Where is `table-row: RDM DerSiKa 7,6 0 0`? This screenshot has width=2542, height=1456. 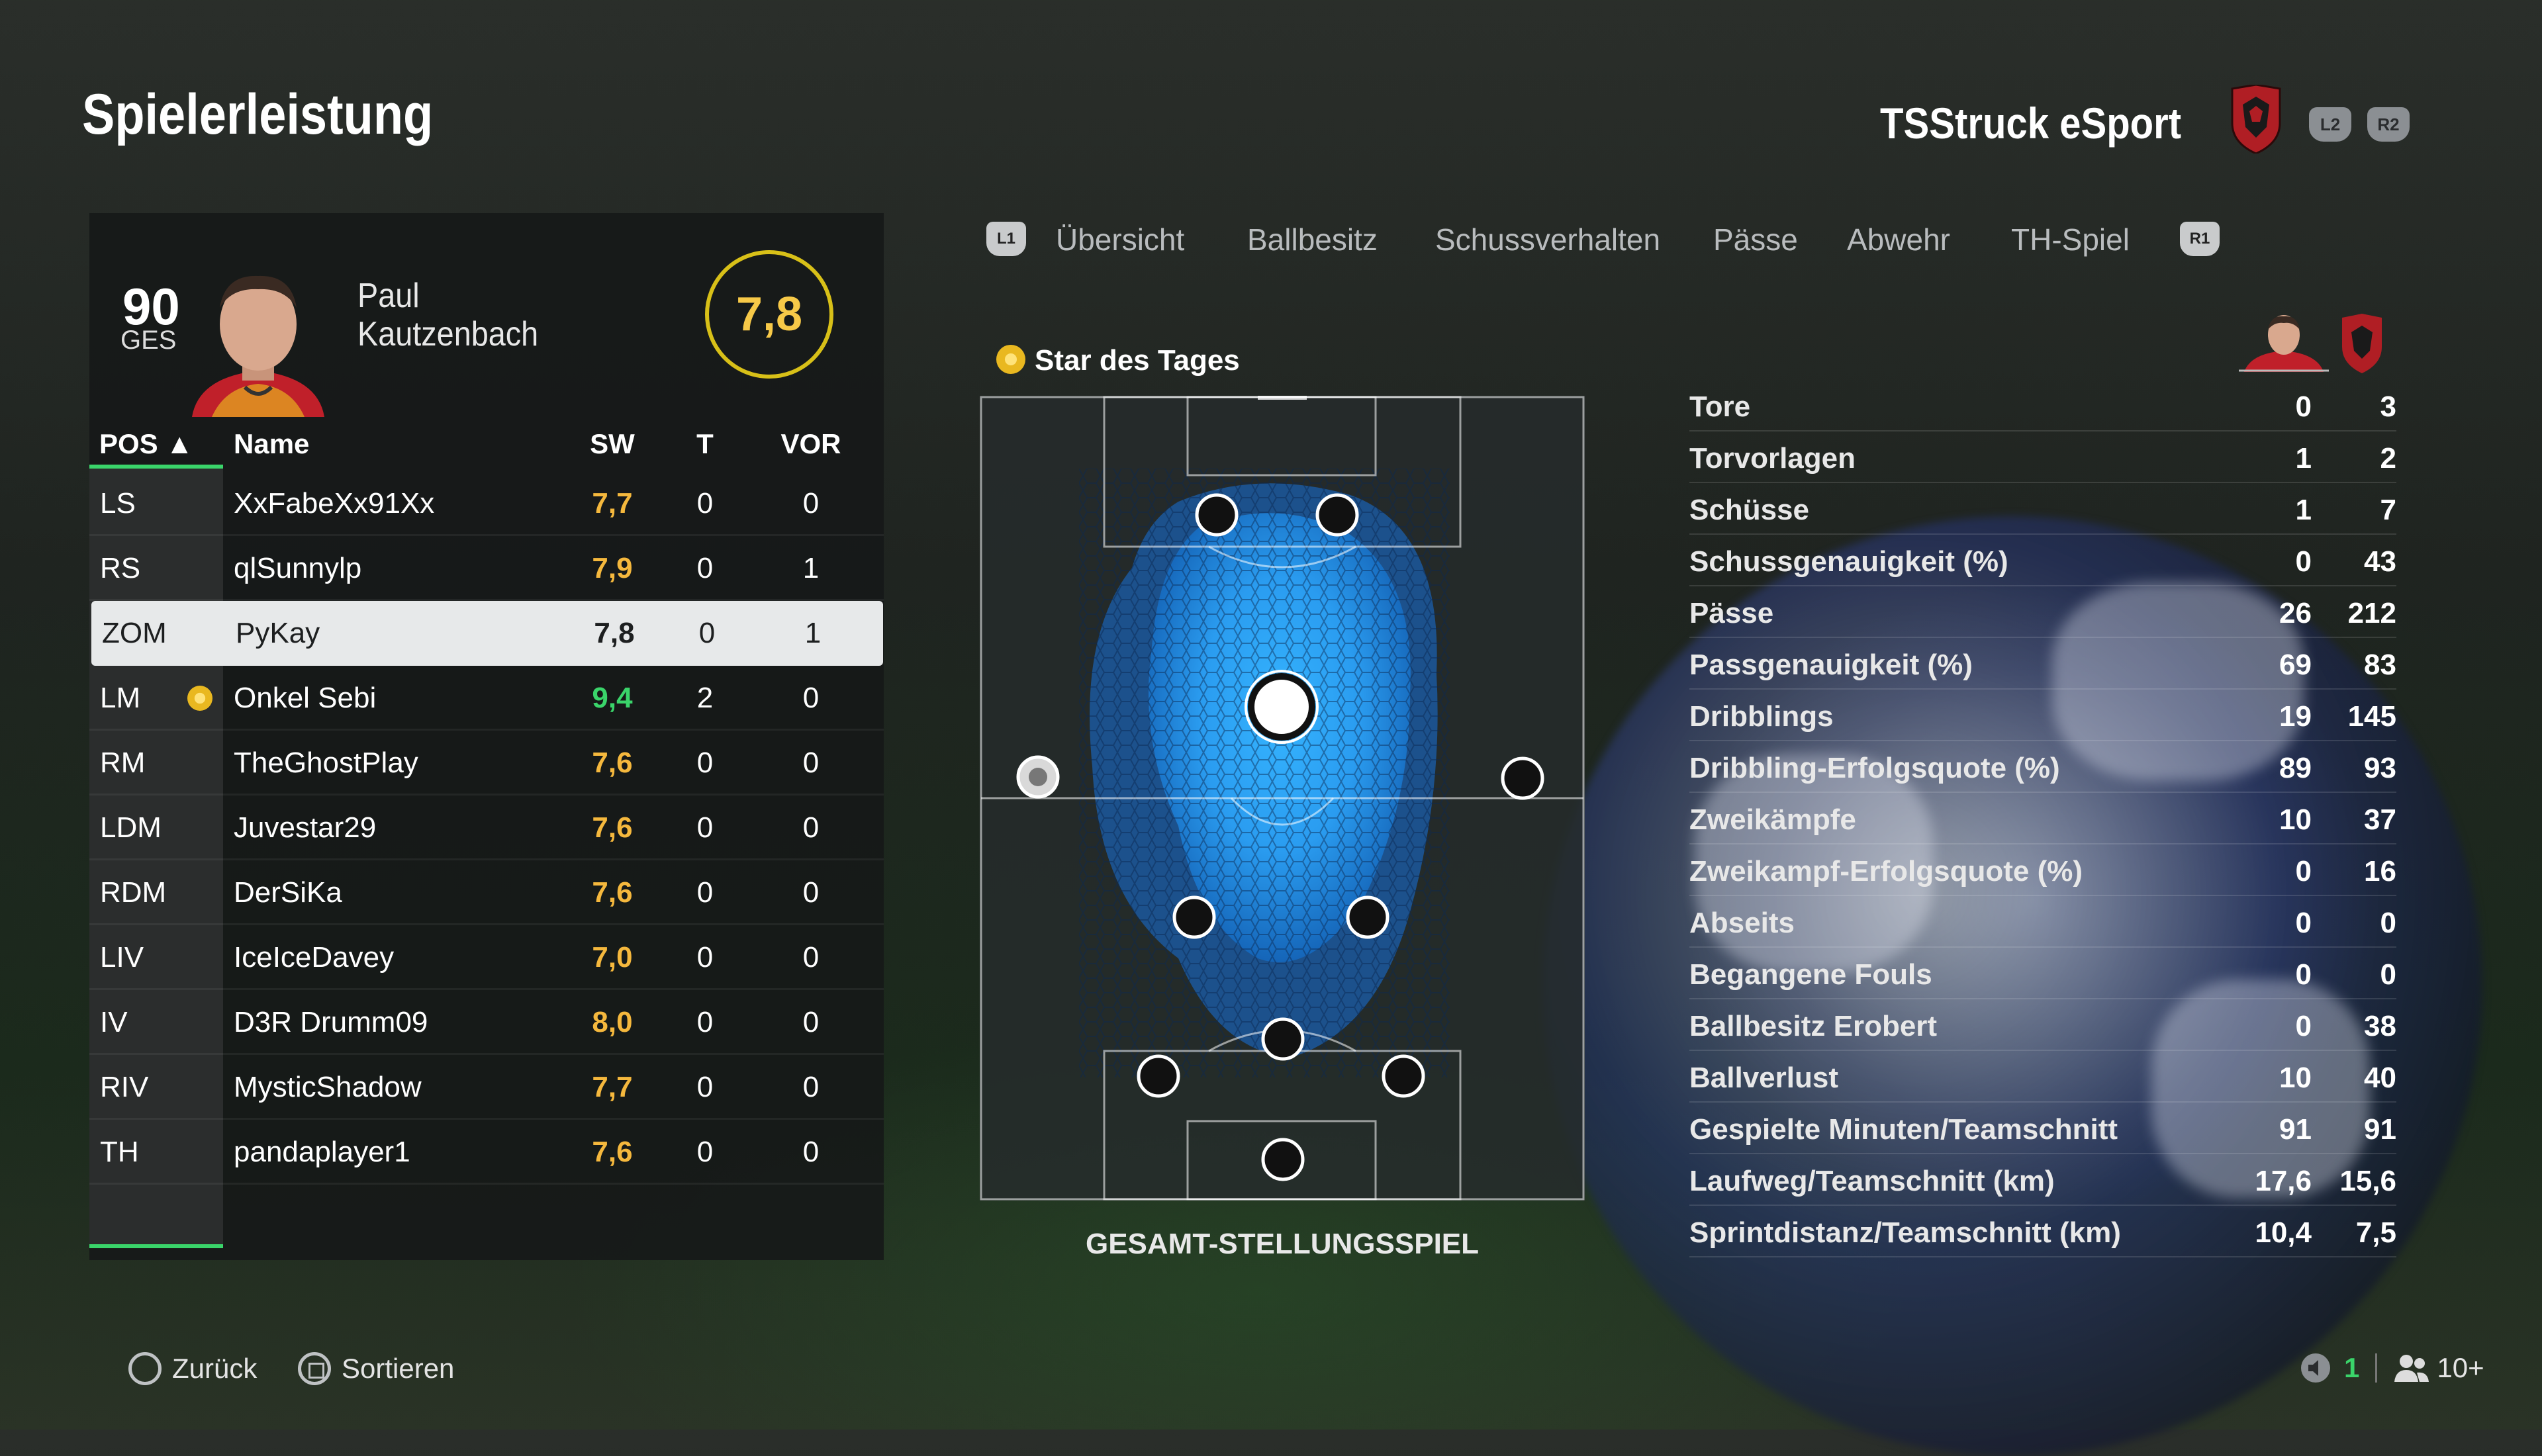
table-row: RDM DerSiKa 7,6 0 0 is located at coordinates (487, 893).